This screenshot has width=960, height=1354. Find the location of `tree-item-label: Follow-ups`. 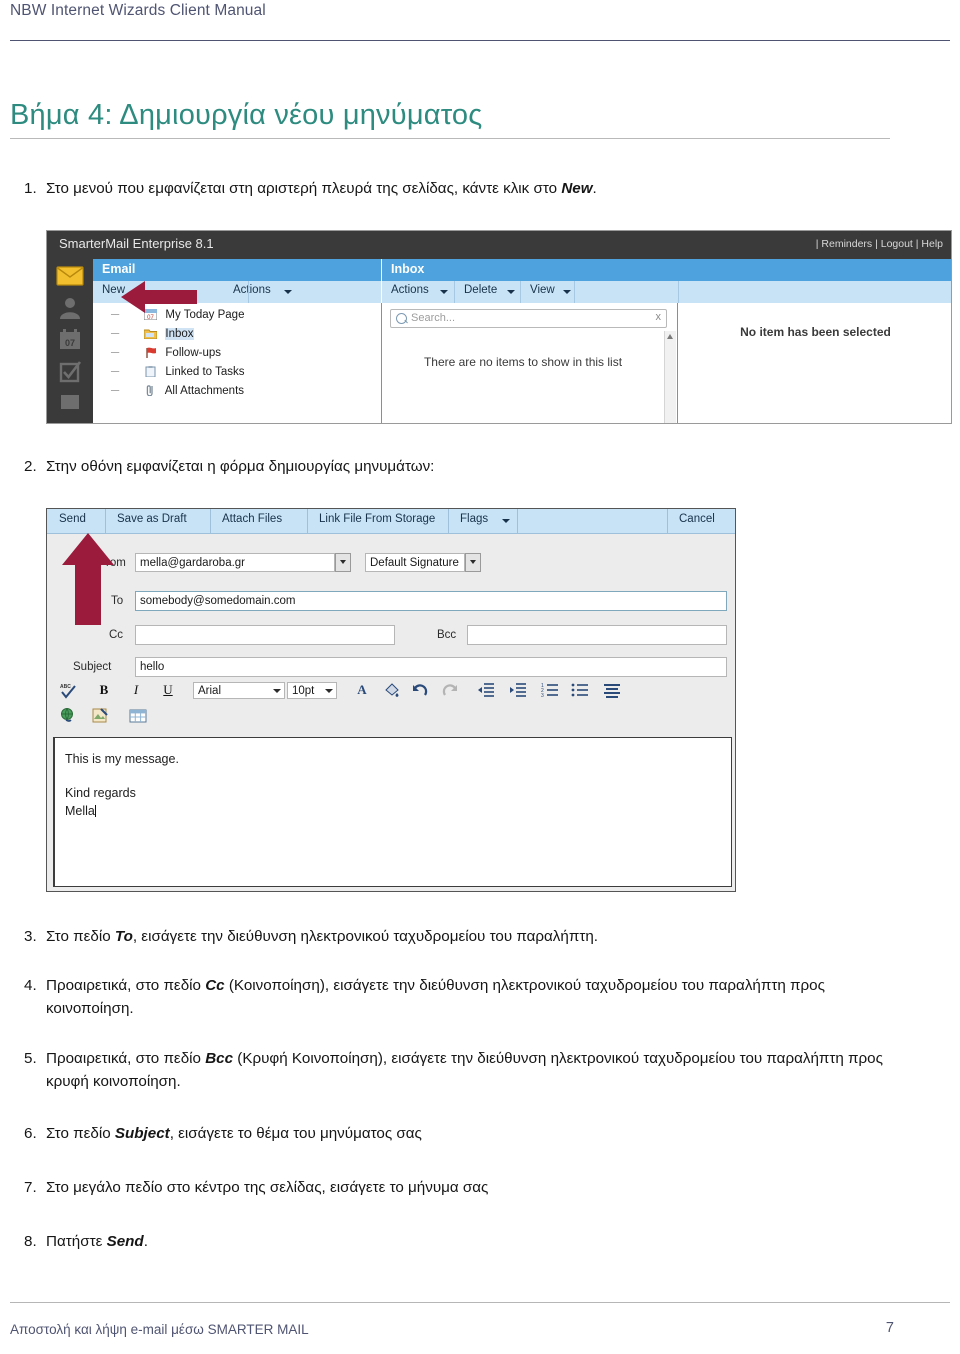

tree-item-label: Follow-ups is located at coordinates (193, 353).